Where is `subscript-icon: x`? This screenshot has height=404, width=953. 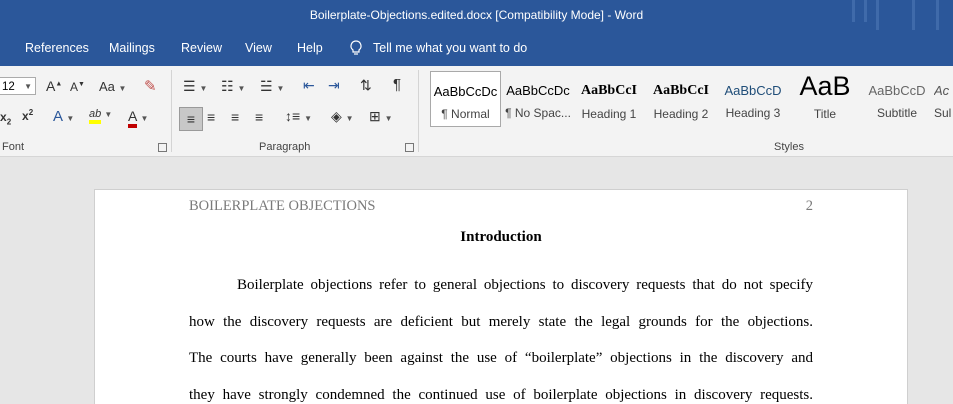 subscript-icon: x is located at coordinates (3, 117).